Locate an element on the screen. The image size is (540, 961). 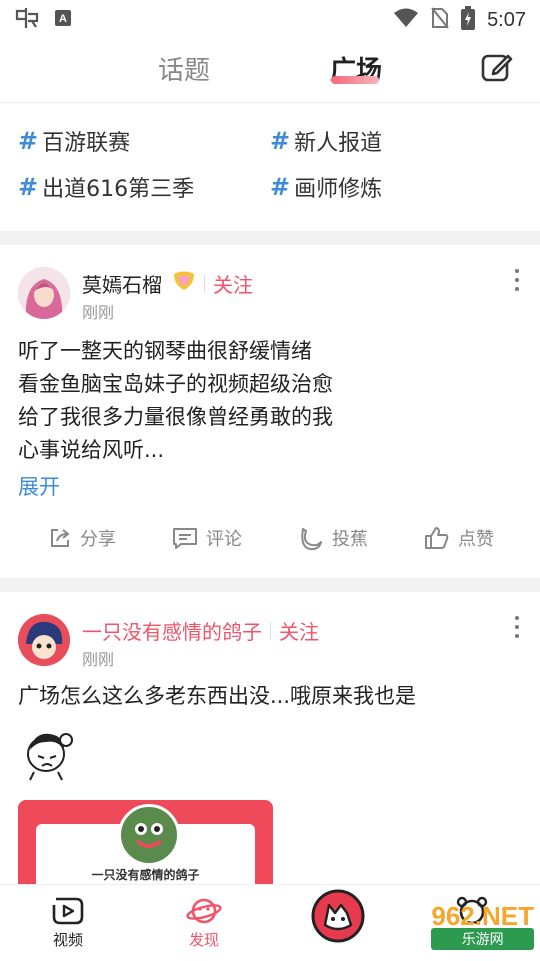
comment-button: 评论 is located at coordinates (207, 538).